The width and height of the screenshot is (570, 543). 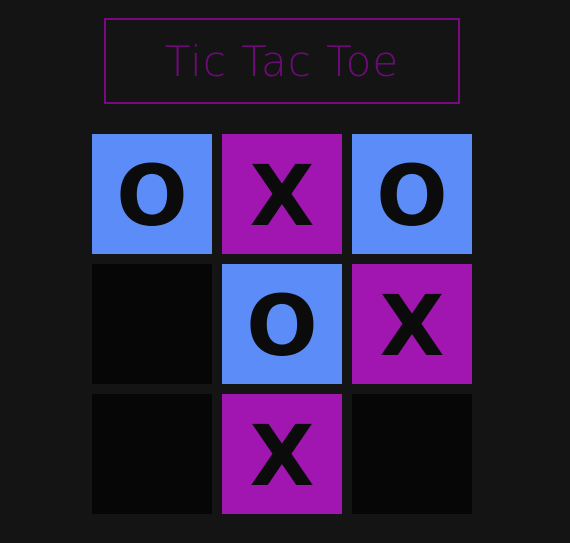 I want to click on board-cell-2: X, so click(x=282, y=194).